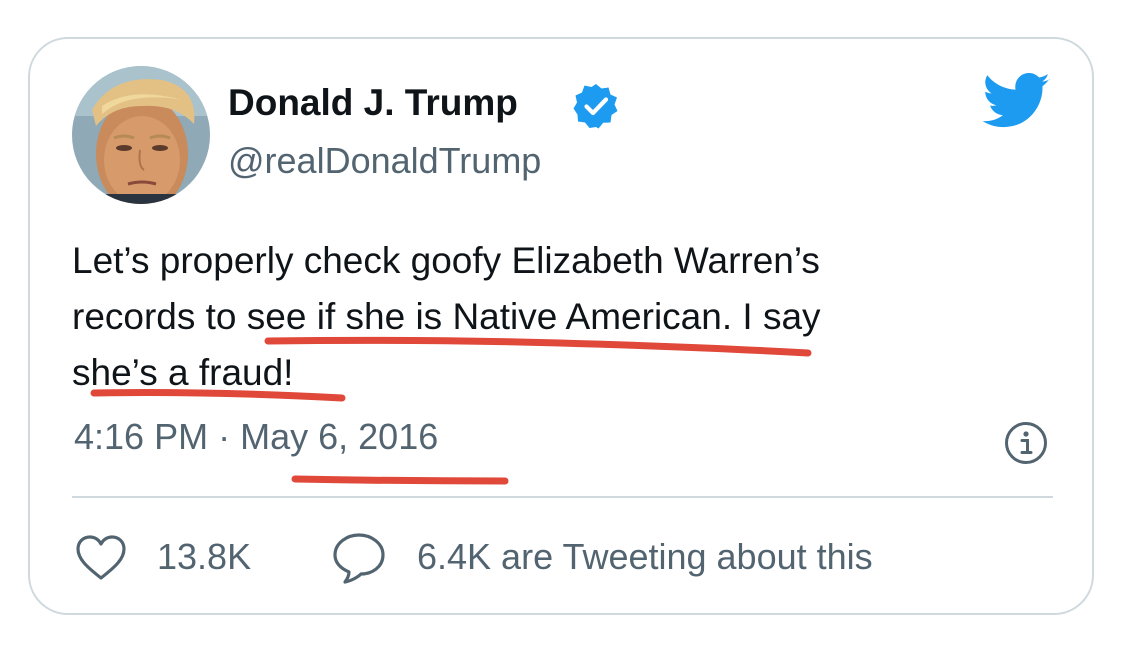 Image resolution: width=1125 pixels, height=653 pixels. I want to click on tweeting-count: 6.4K are Tweeting about this, so click(645, 557).